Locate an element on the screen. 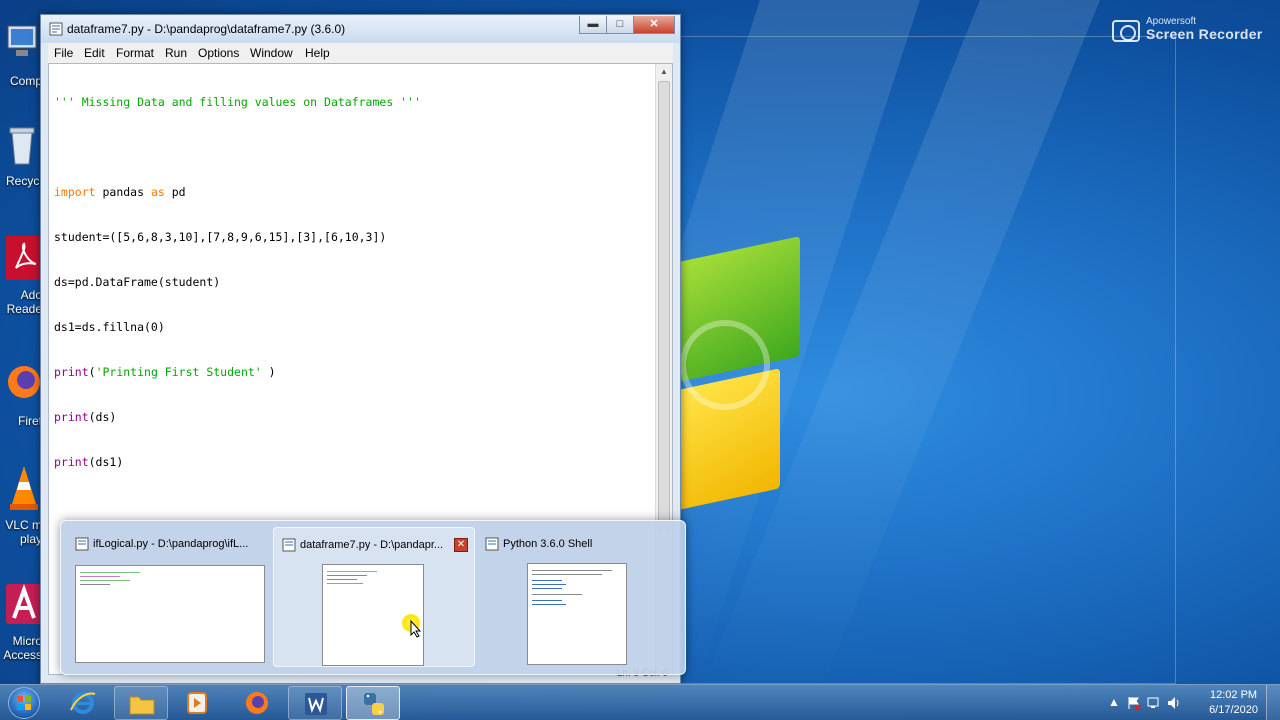 This screenshot has height=720, width=1280. camera-icon is located at coordinates (1126, 31).